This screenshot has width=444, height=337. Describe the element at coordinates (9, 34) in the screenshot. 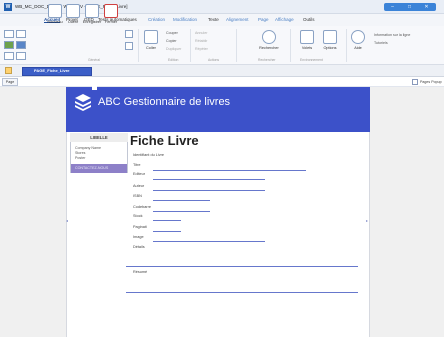

I see `new-page-icon` at that location.